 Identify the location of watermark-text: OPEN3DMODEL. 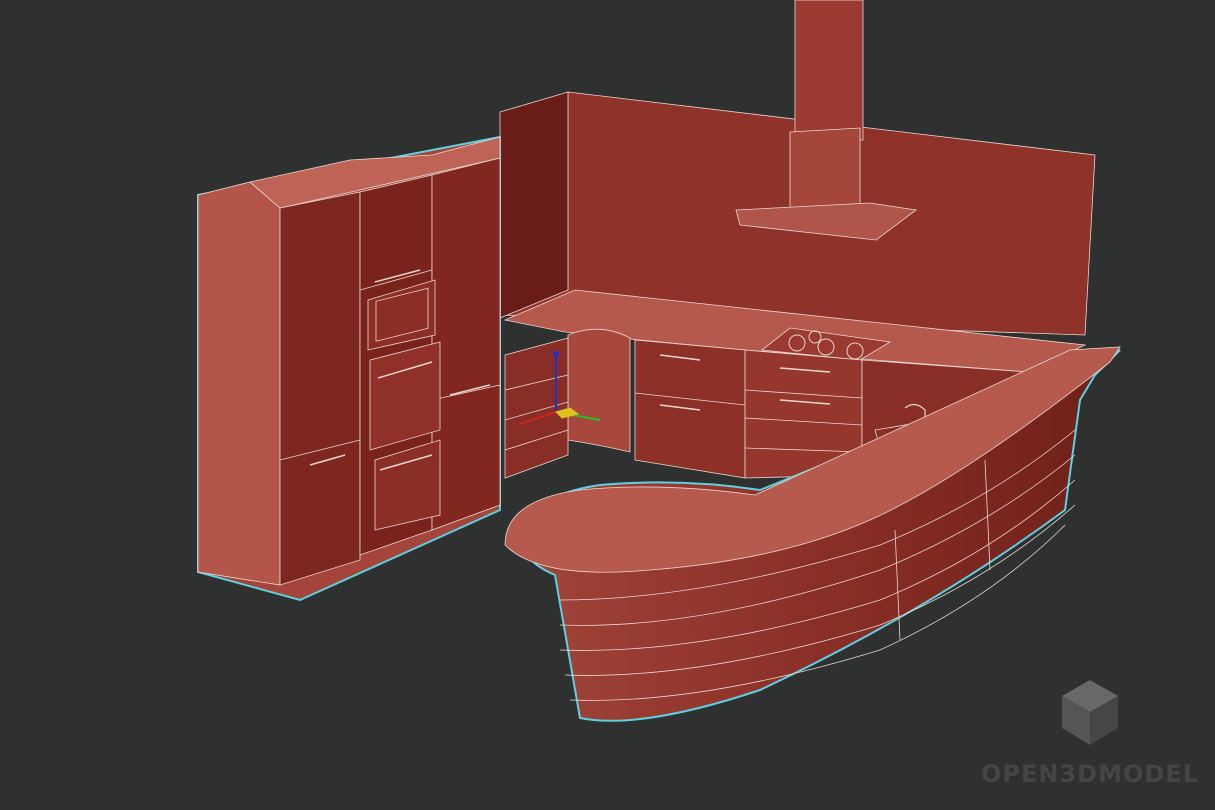
(1090, 774).